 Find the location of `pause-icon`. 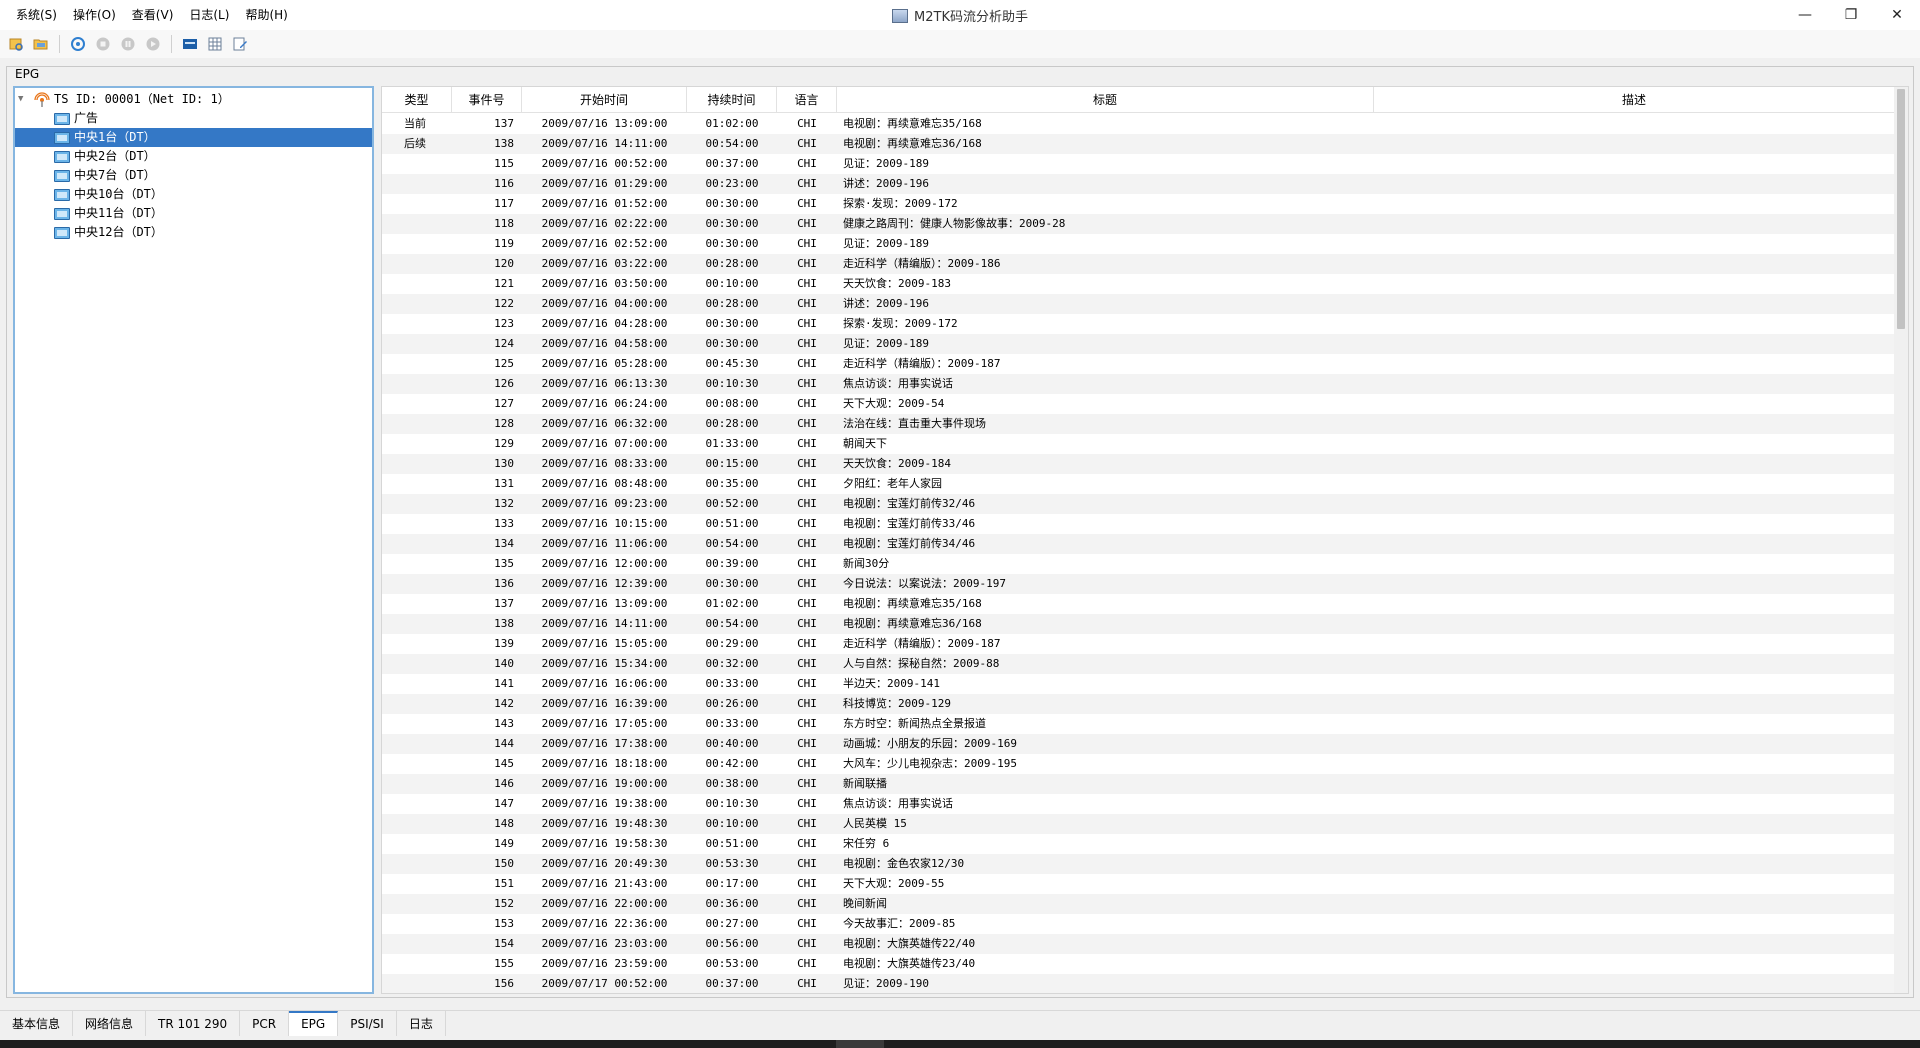

pause-icon is located at coordinates (128, 44).